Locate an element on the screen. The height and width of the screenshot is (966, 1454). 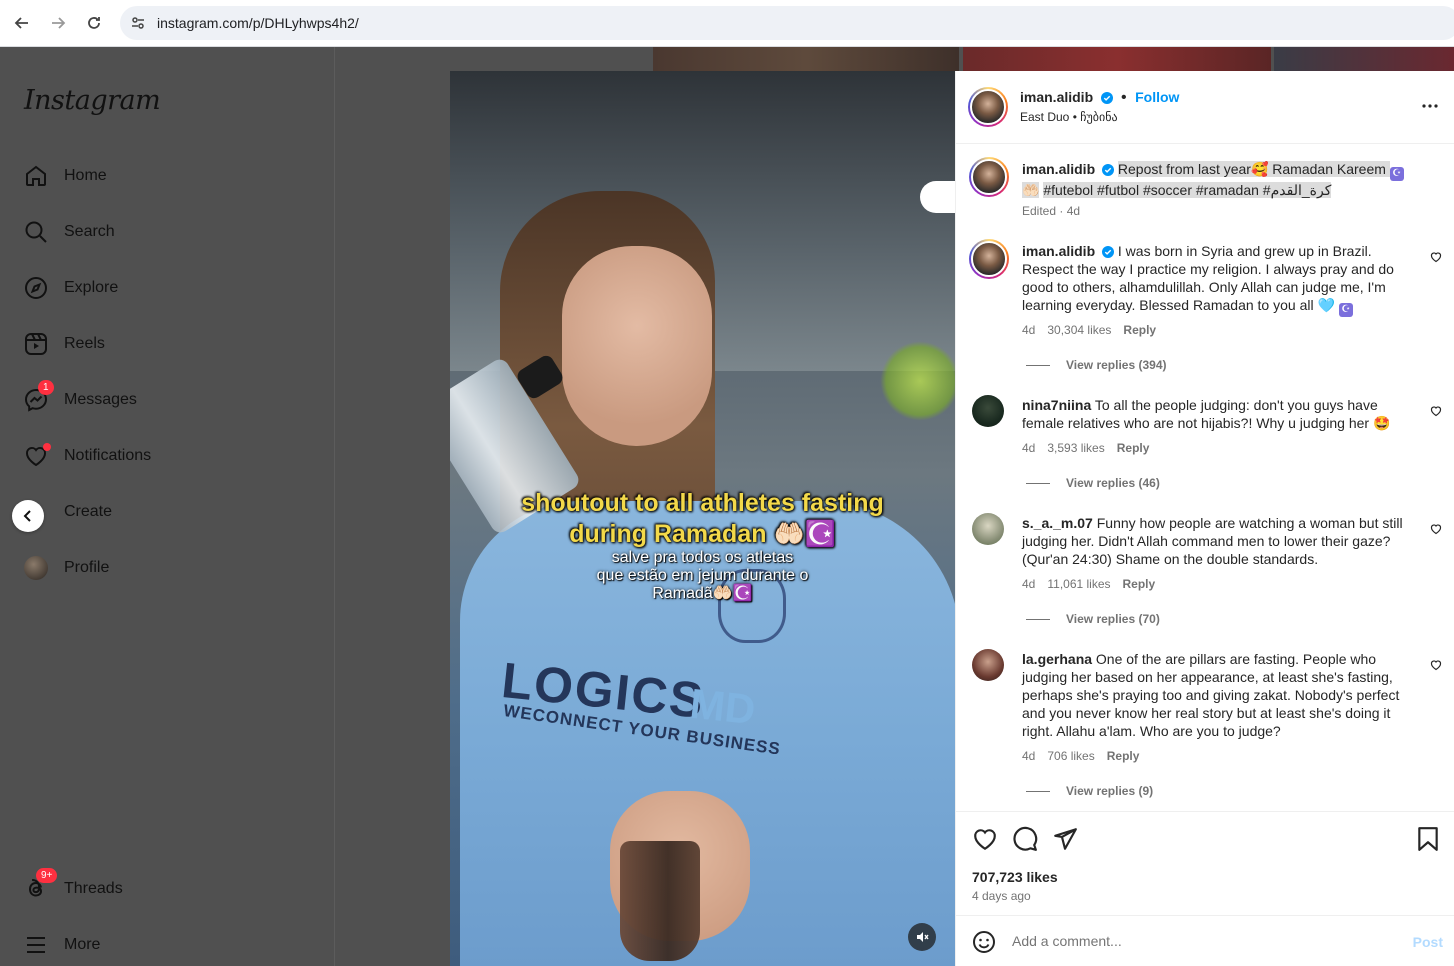
comment-username: s._a._m.07 is located at coordinates (1057, 523).